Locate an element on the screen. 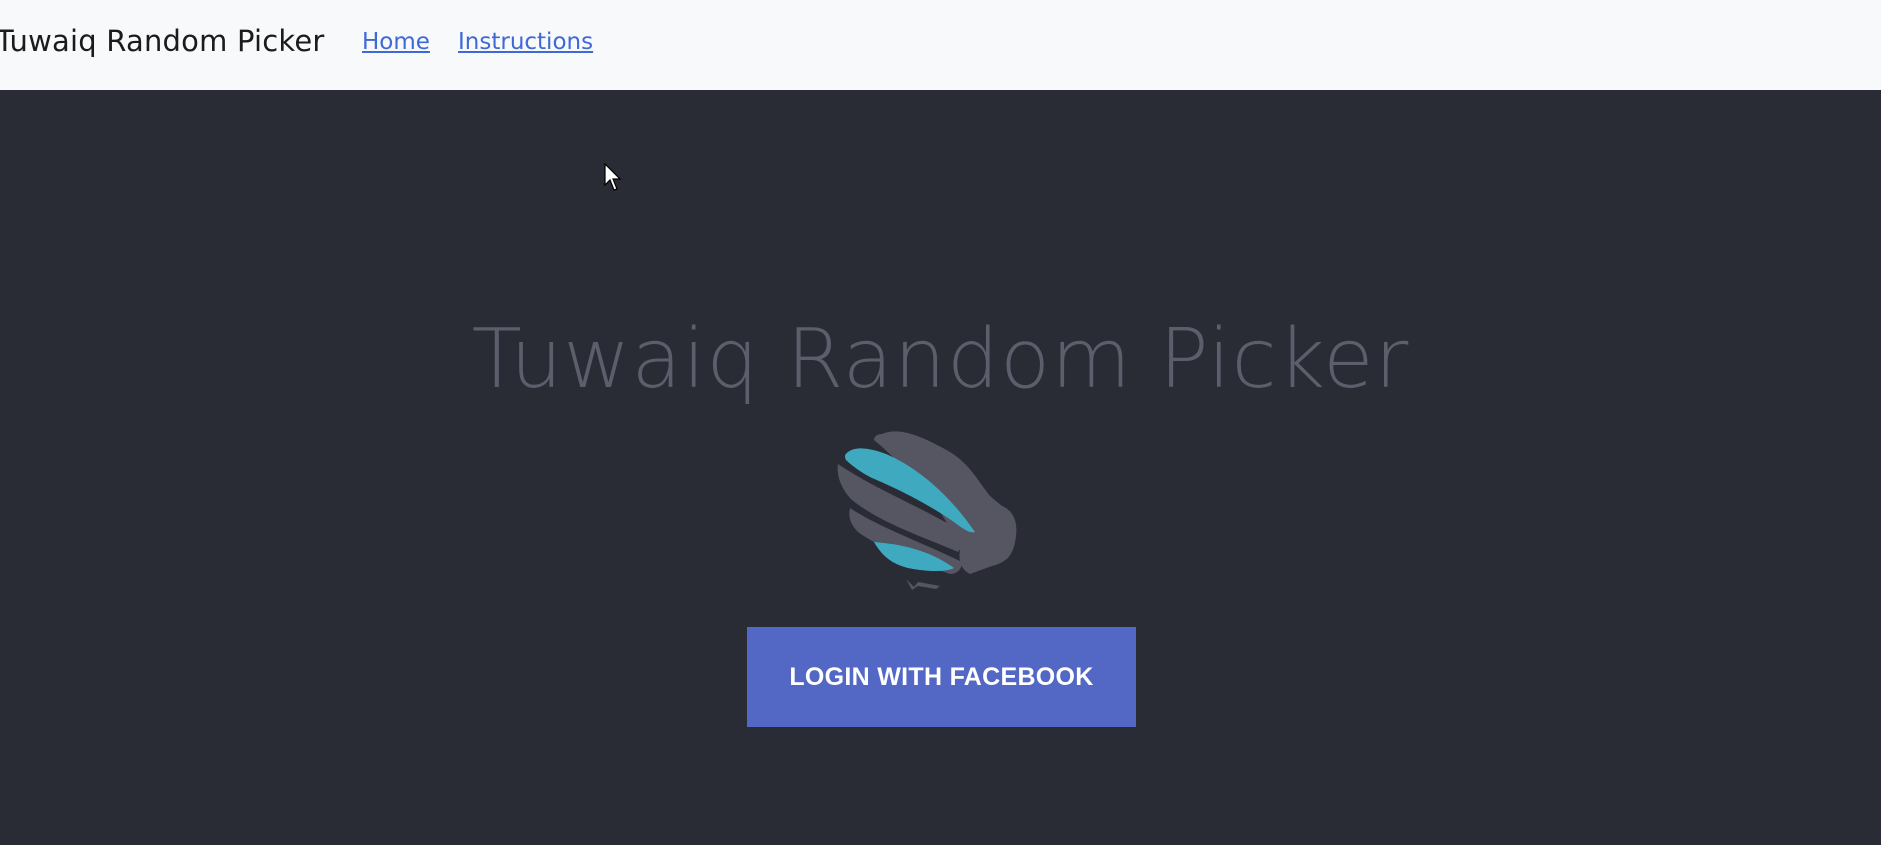 The image size is (1881, 845). mouse-pointer-icon is located at coordinates (613, 177).